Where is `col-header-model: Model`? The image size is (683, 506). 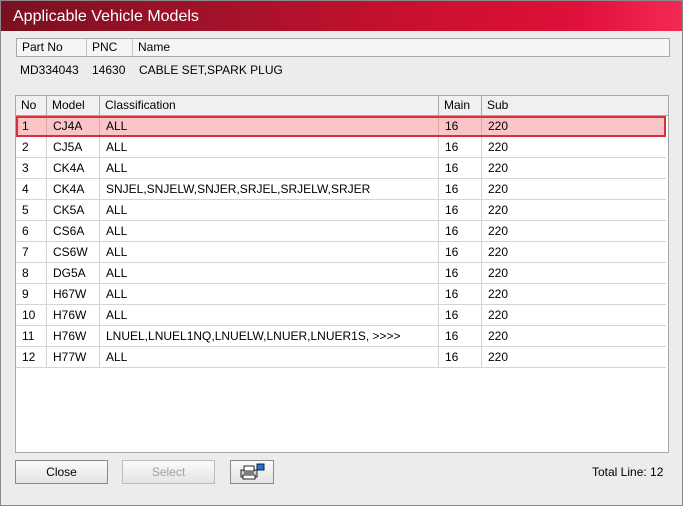 col-header-model: Model is located at coordinates (73, 105).